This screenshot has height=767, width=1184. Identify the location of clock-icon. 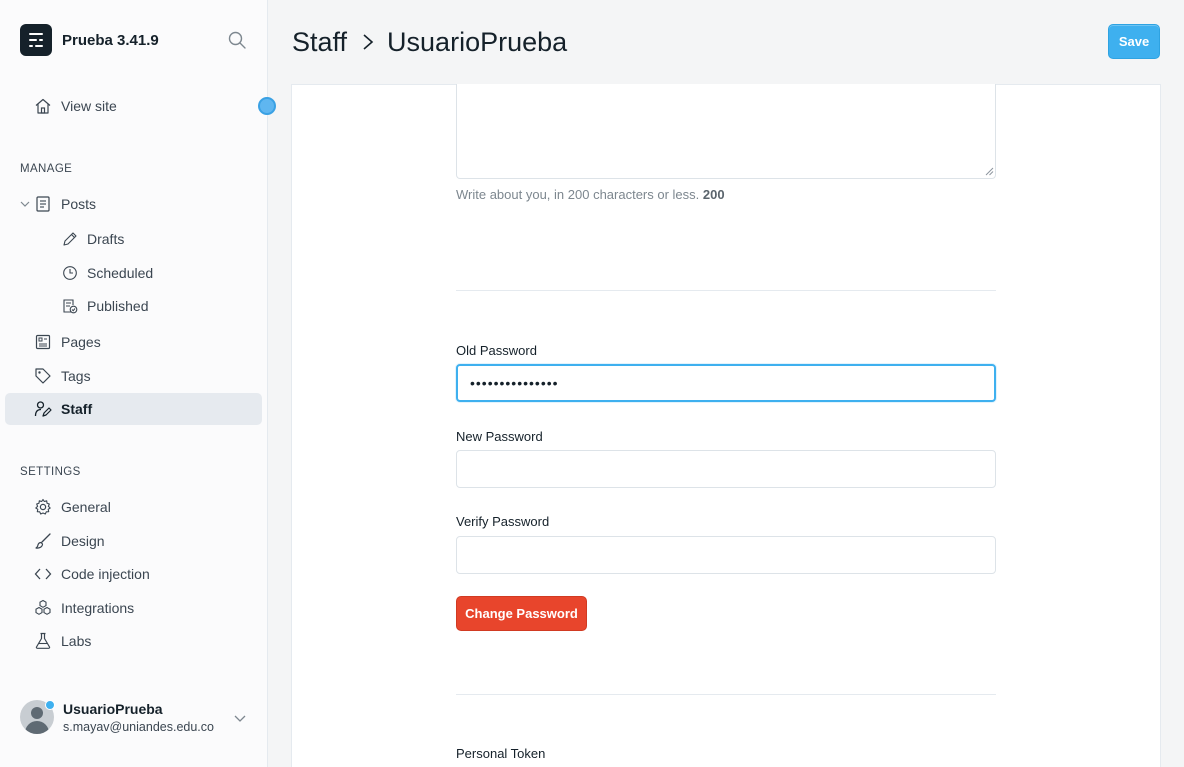
(70, 273).